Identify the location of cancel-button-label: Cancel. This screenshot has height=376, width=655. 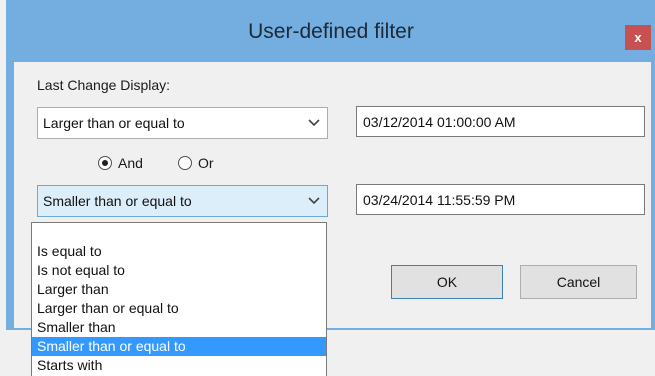
(578, 282).